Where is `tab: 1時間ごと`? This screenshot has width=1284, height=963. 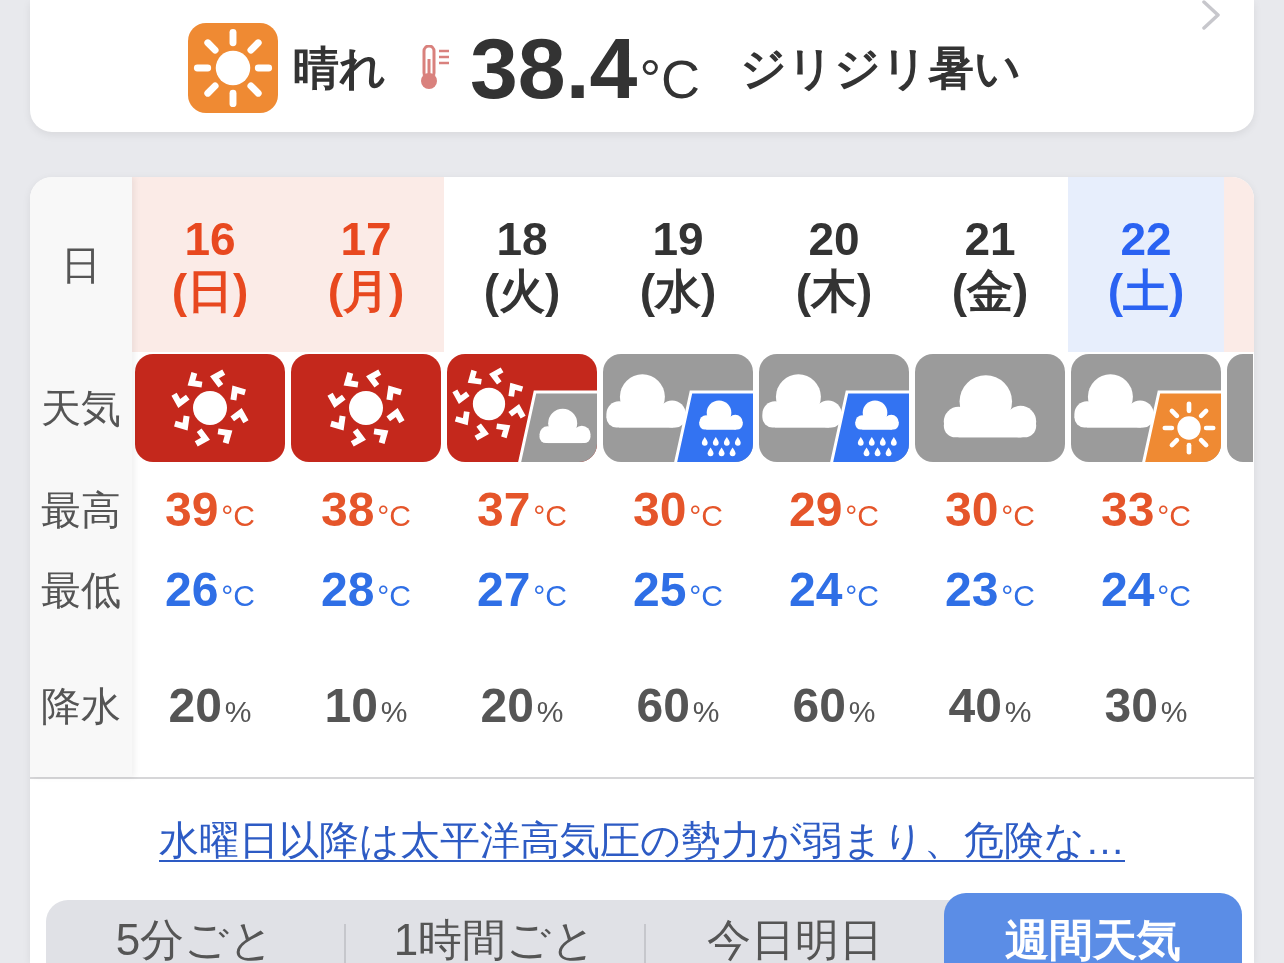
tab: 1時間ごと is located at coordinates (495, 931).